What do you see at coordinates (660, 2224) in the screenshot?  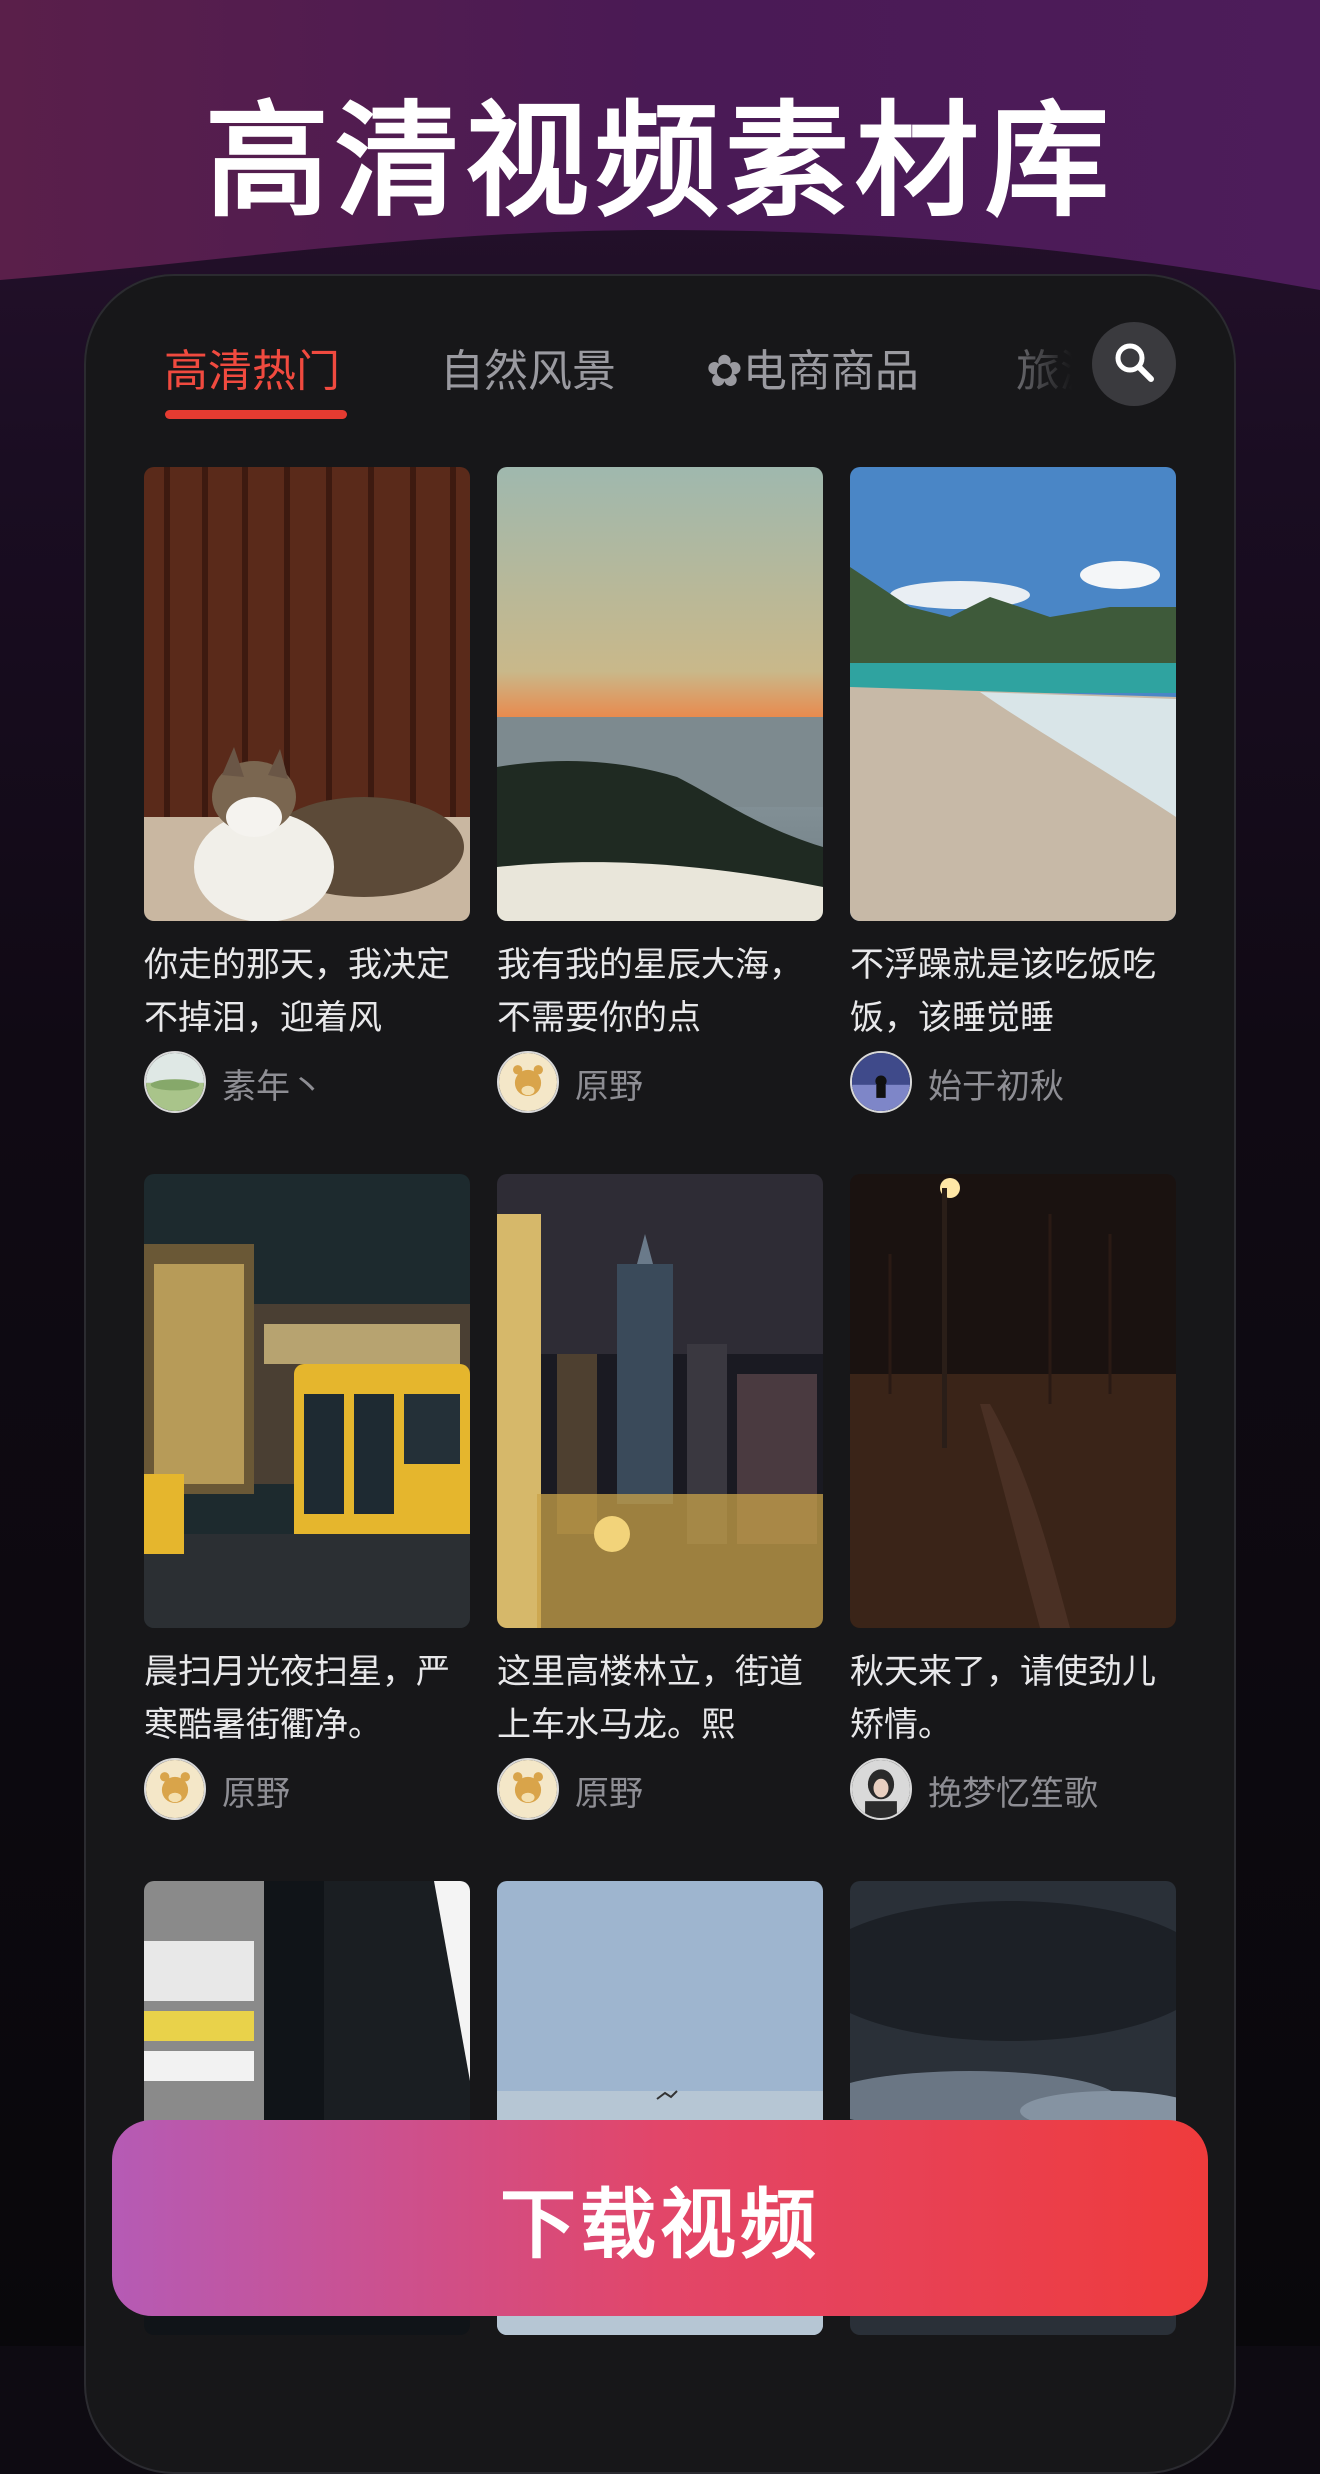 I see `download-button-label: 下载视频` at bounding box center [660, 2224].